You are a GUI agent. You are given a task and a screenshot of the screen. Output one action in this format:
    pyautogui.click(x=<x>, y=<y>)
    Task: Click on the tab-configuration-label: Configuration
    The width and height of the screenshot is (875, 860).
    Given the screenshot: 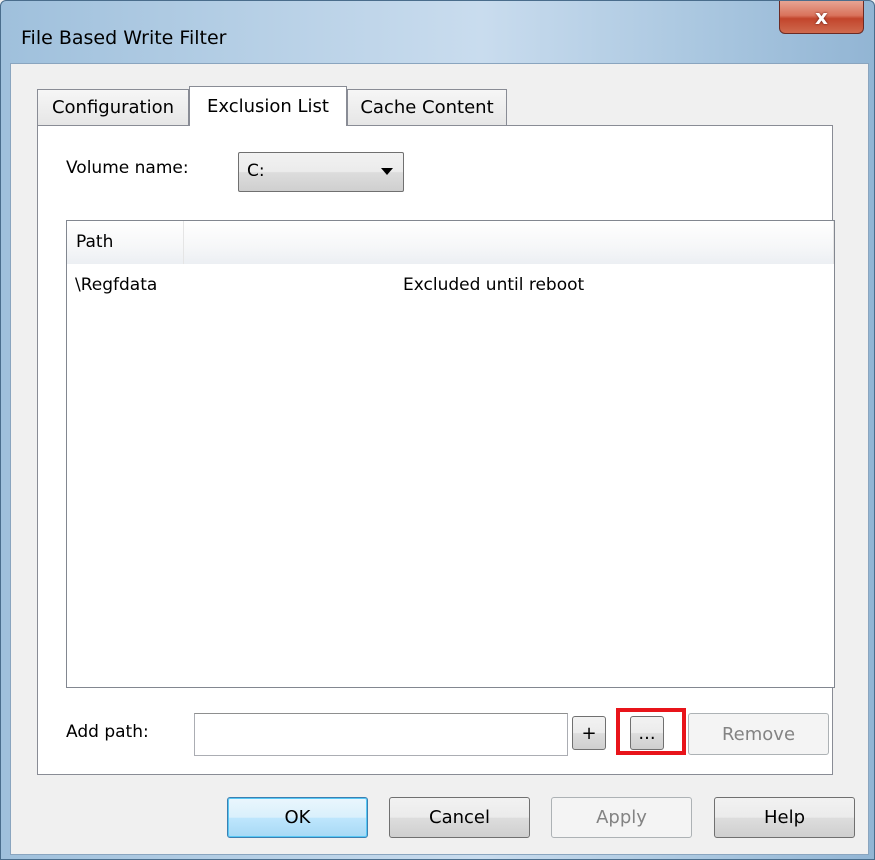 What is the action you would take?
    pyautogui.click(x=113, y=107)
    